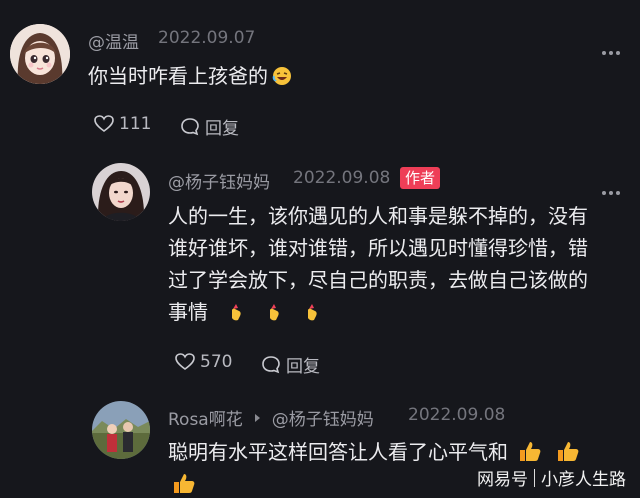  Describe the element at coordinates (207, 38) in the screenshot. I see `comment-date: 2022.09.07` at that location.